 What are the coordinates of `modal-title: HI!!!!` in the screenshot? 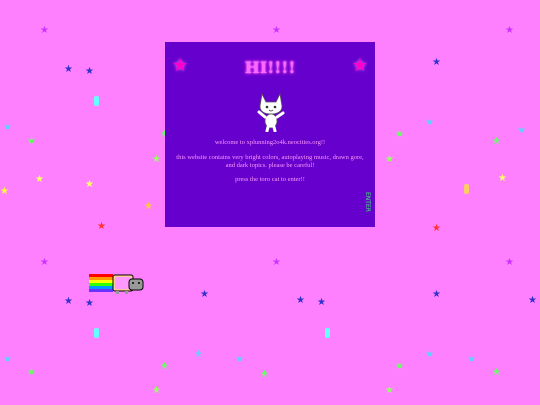 It's located at (270, 67).